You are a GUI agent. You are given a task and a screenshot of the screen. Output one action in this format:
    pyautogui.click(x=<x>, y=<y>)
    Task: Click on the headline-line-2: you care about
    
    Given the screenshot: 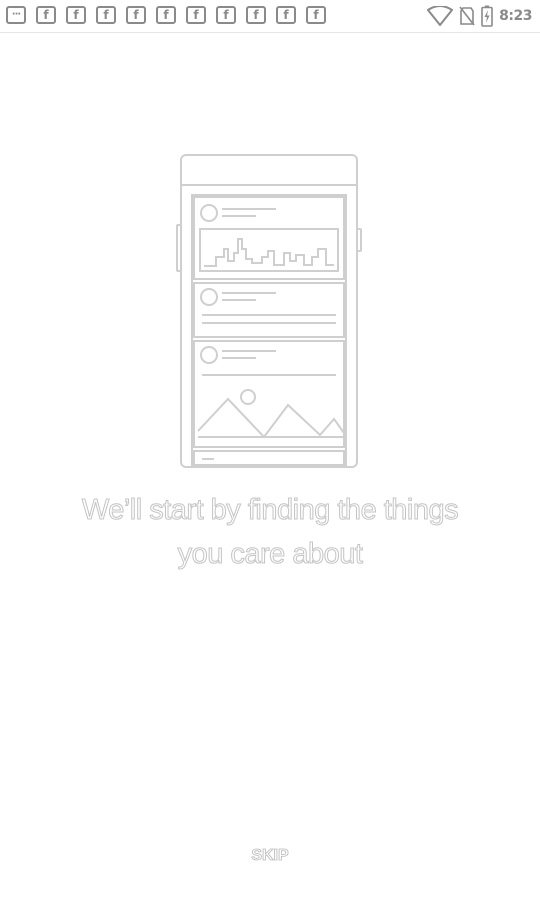 What is the action you would take?
    pyautogui.click(x=270, y=554)
    